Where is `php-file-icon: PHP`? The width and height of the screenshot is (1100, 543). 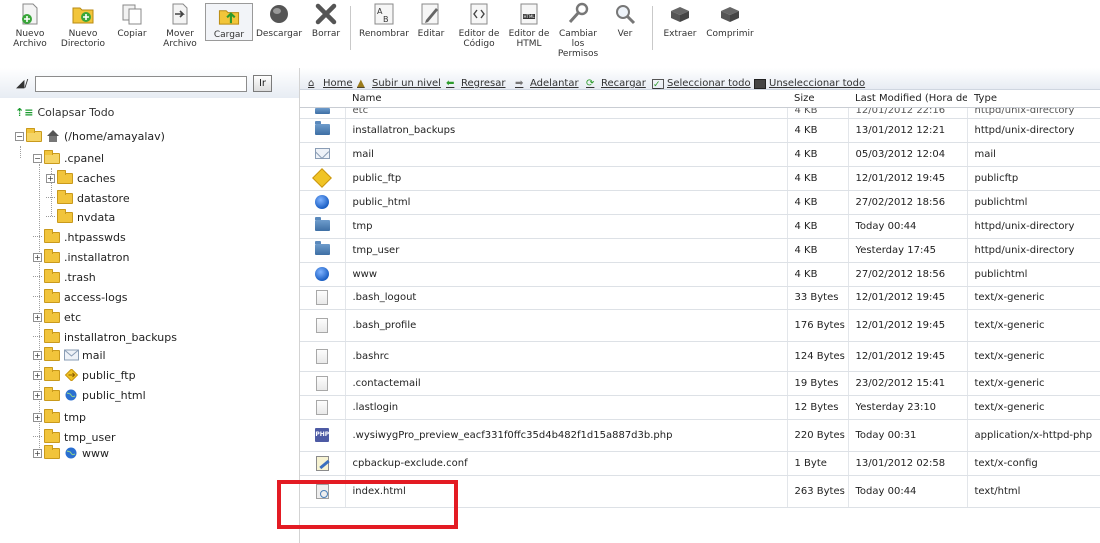
php-file-icon: PHP is located at coordinates (322, 435).